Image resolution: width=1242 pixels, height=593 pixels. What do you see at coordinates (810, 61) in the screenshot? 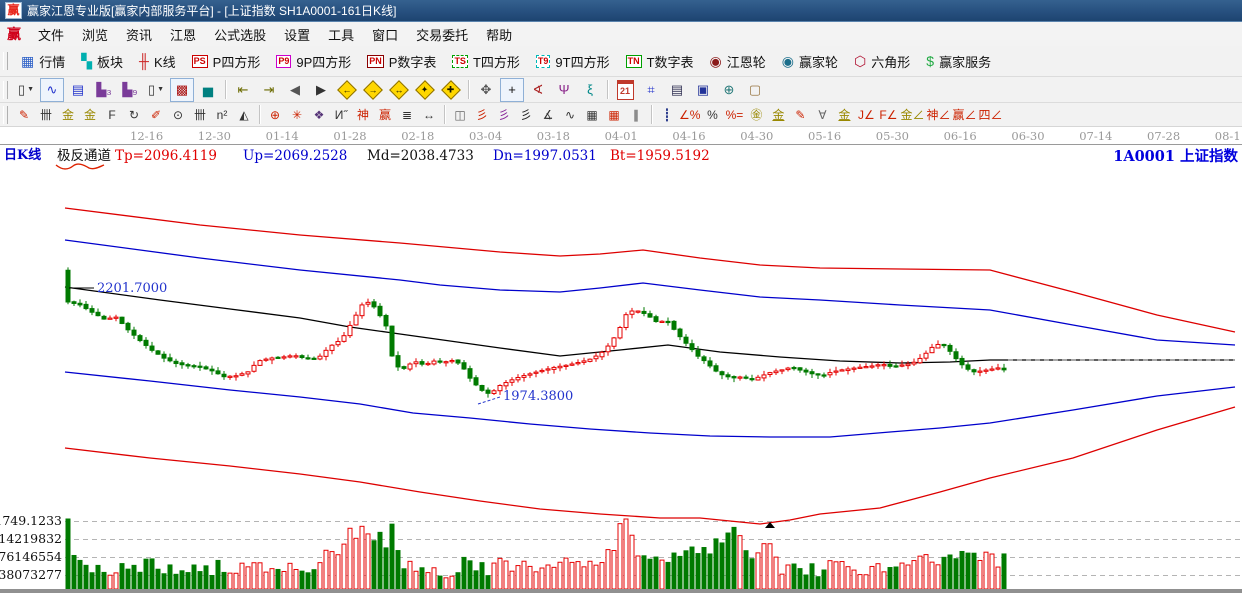
I see `winner-wheel-button: ◉ 赢家轮` at bounding box center [810, 61].